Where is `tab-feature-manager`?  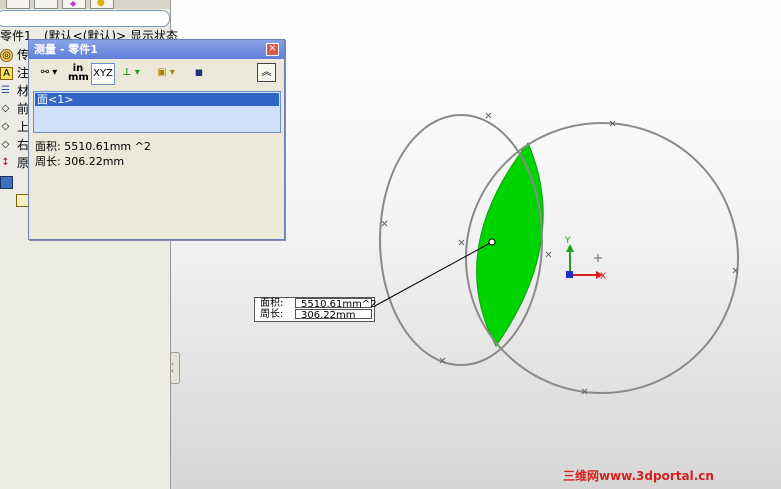 tab-feature-manager is located at coordinates (18, 4).